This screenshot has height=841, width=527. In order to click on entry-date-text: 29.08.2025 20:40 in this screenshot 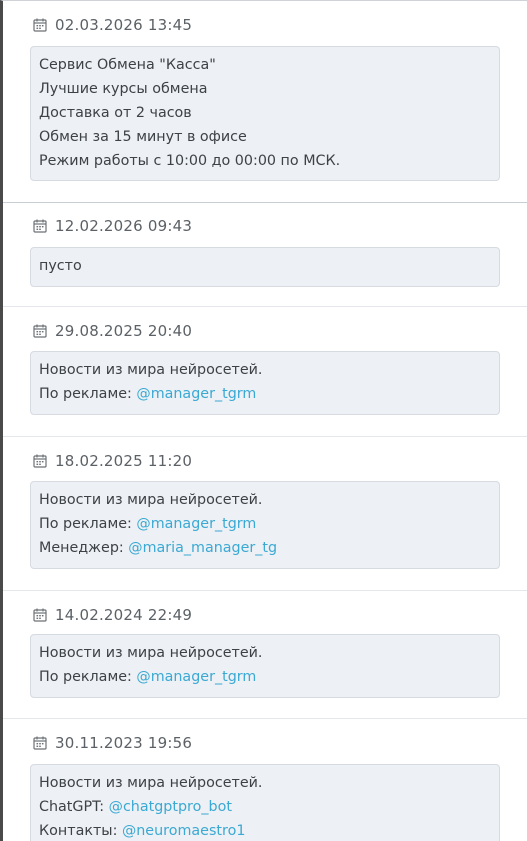, I will do `click(124, 331)`.